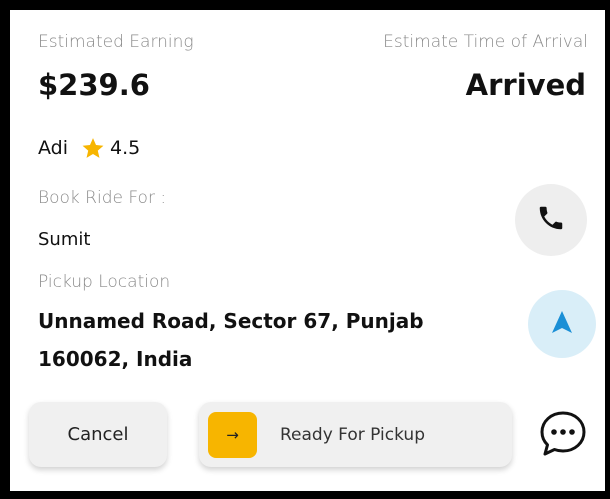 Image resolution: width=610 pixels, height=499 pixels. Describe the element at coordinates (53, 147) in the screenshot. I see `driver-name: Adi` at that location.